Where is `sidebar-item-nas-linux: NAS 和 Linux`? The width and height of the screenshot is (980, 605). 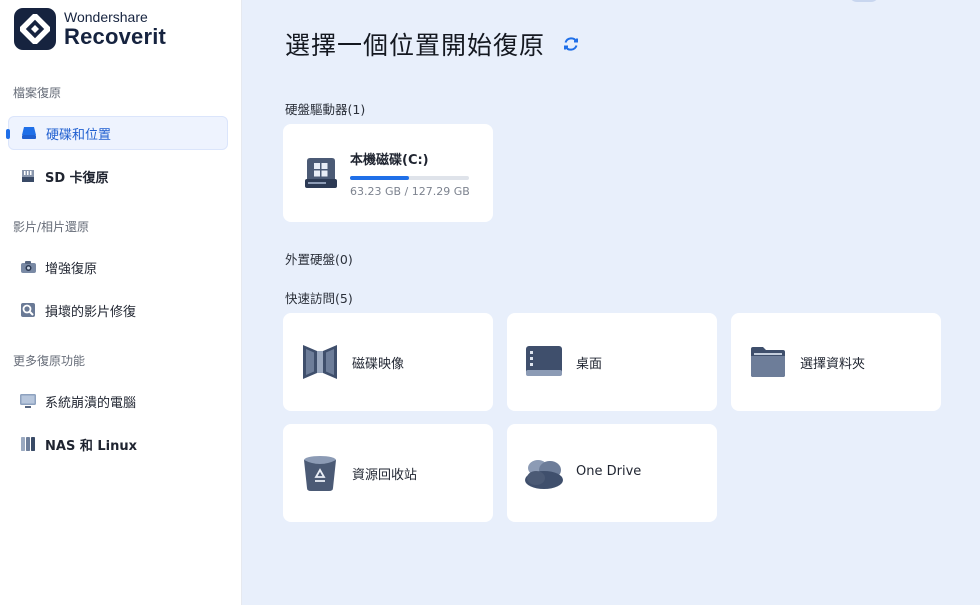 sidebar-item-nas-linux: NAS 和 Linux is located at coordinates (118, 444).